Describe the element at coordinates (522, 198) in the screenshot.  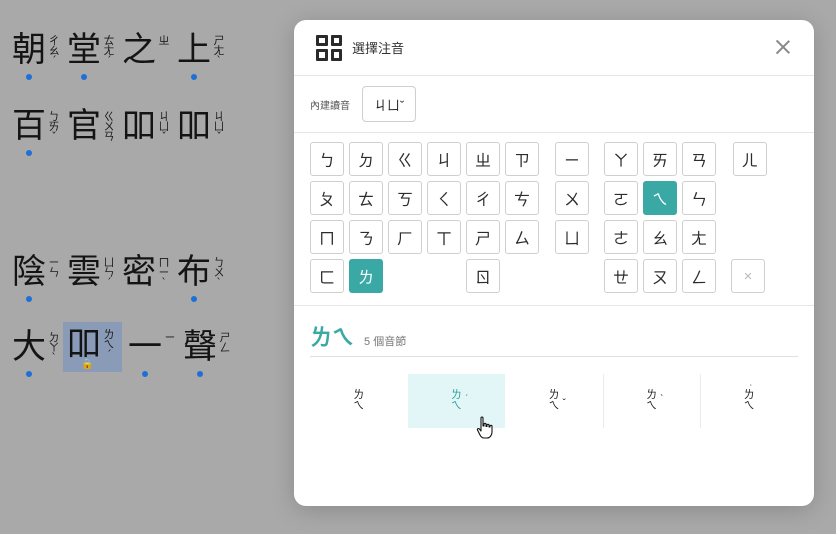
I see `zhuyin-key: ㄘ` at that location.